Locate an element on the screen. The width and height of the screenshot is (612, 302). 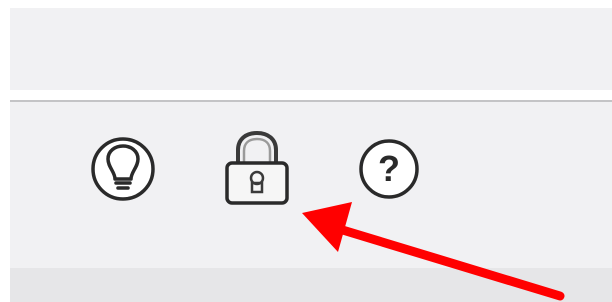
lock-button is located at coordinates (257, 168).